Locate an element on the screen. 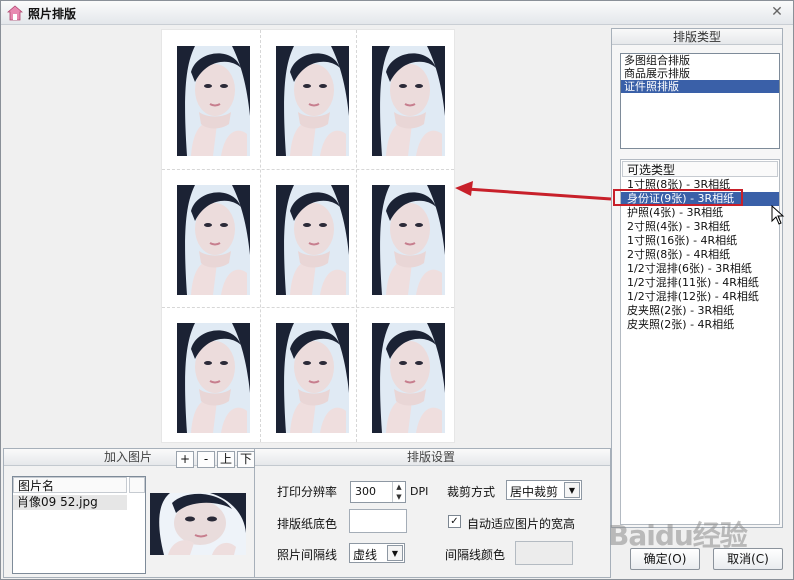 This screenshot has height=580, width=794. layout-type-item-selected: 证件照排版 is located at coordinates (700, 86).